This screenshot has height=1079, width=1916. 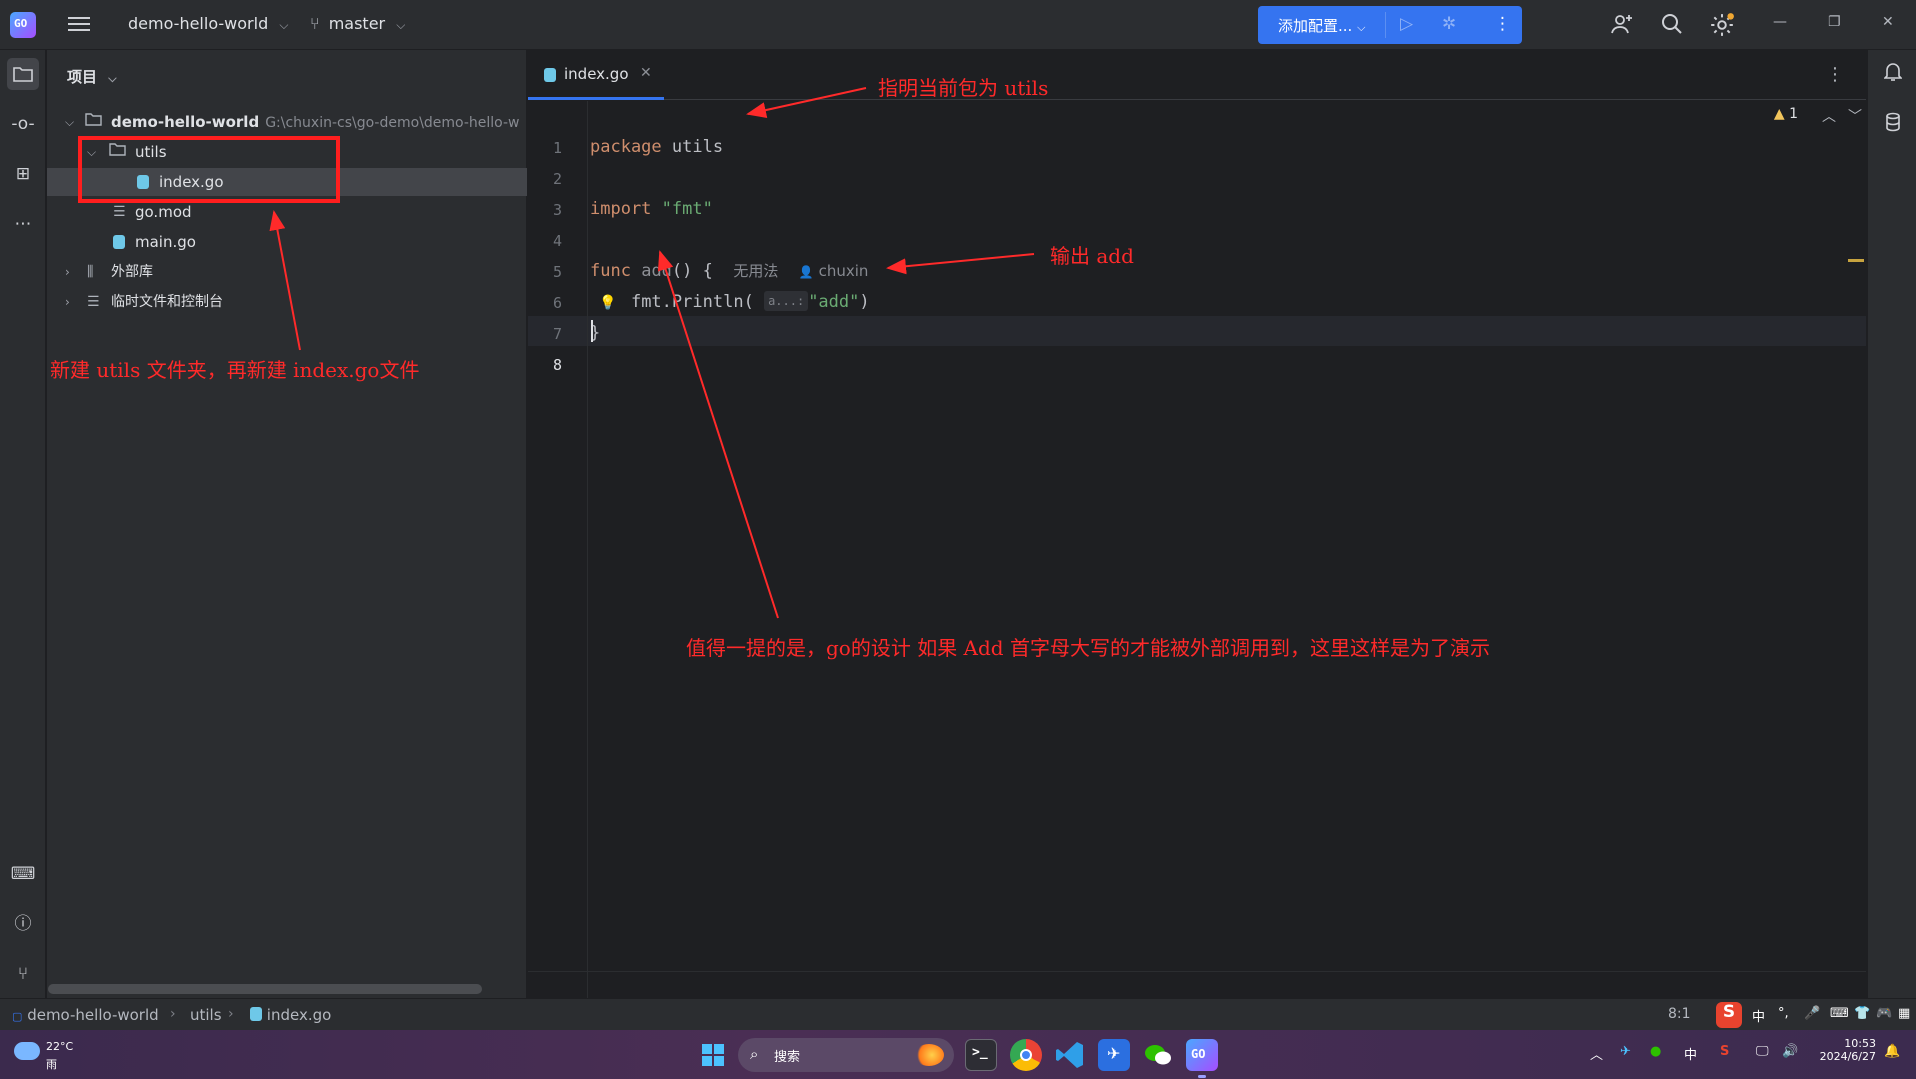 What do you see at coordinates (1026, 1055) in the screenshot?
I see `chrome-app-icon` at bounding box center [1026, 1055].